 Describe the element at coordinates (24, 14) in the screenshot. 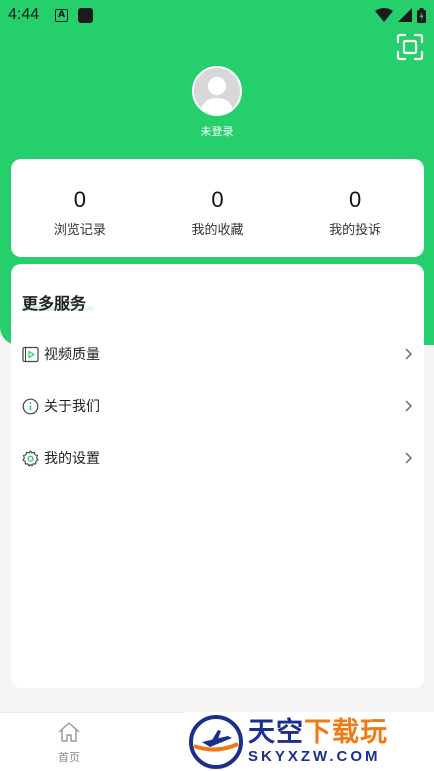

I see `status-time: 4:44` at that location.